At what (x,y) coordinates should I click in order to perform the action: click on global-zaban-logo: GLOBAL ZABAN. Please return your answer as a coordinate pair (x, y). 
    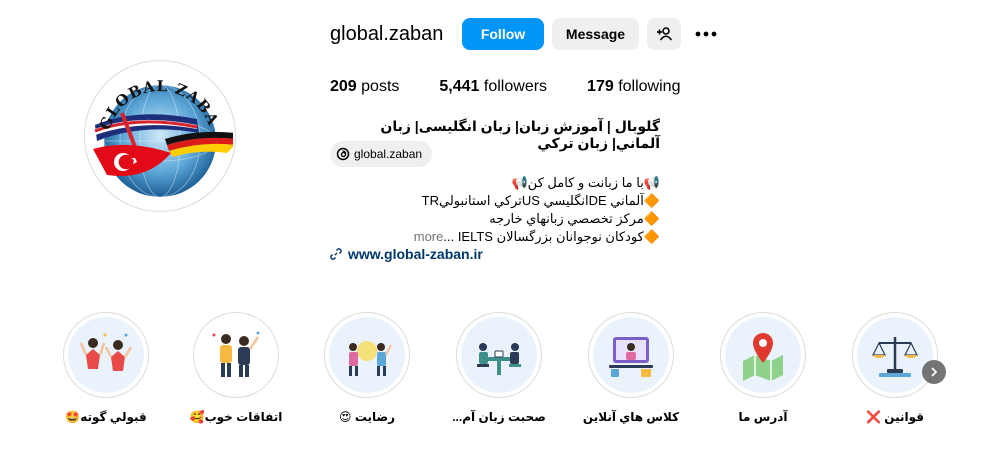
    Looking at the image, I should click on (160, 135).